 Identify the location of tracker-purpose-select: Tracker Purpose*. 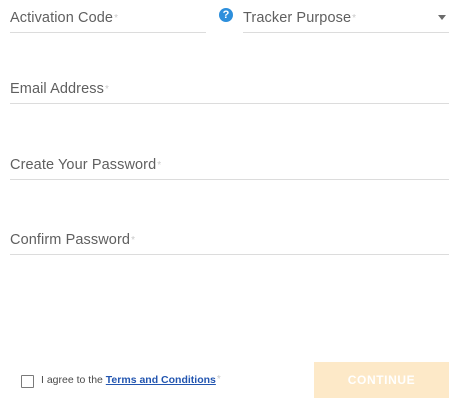
(346, 16).